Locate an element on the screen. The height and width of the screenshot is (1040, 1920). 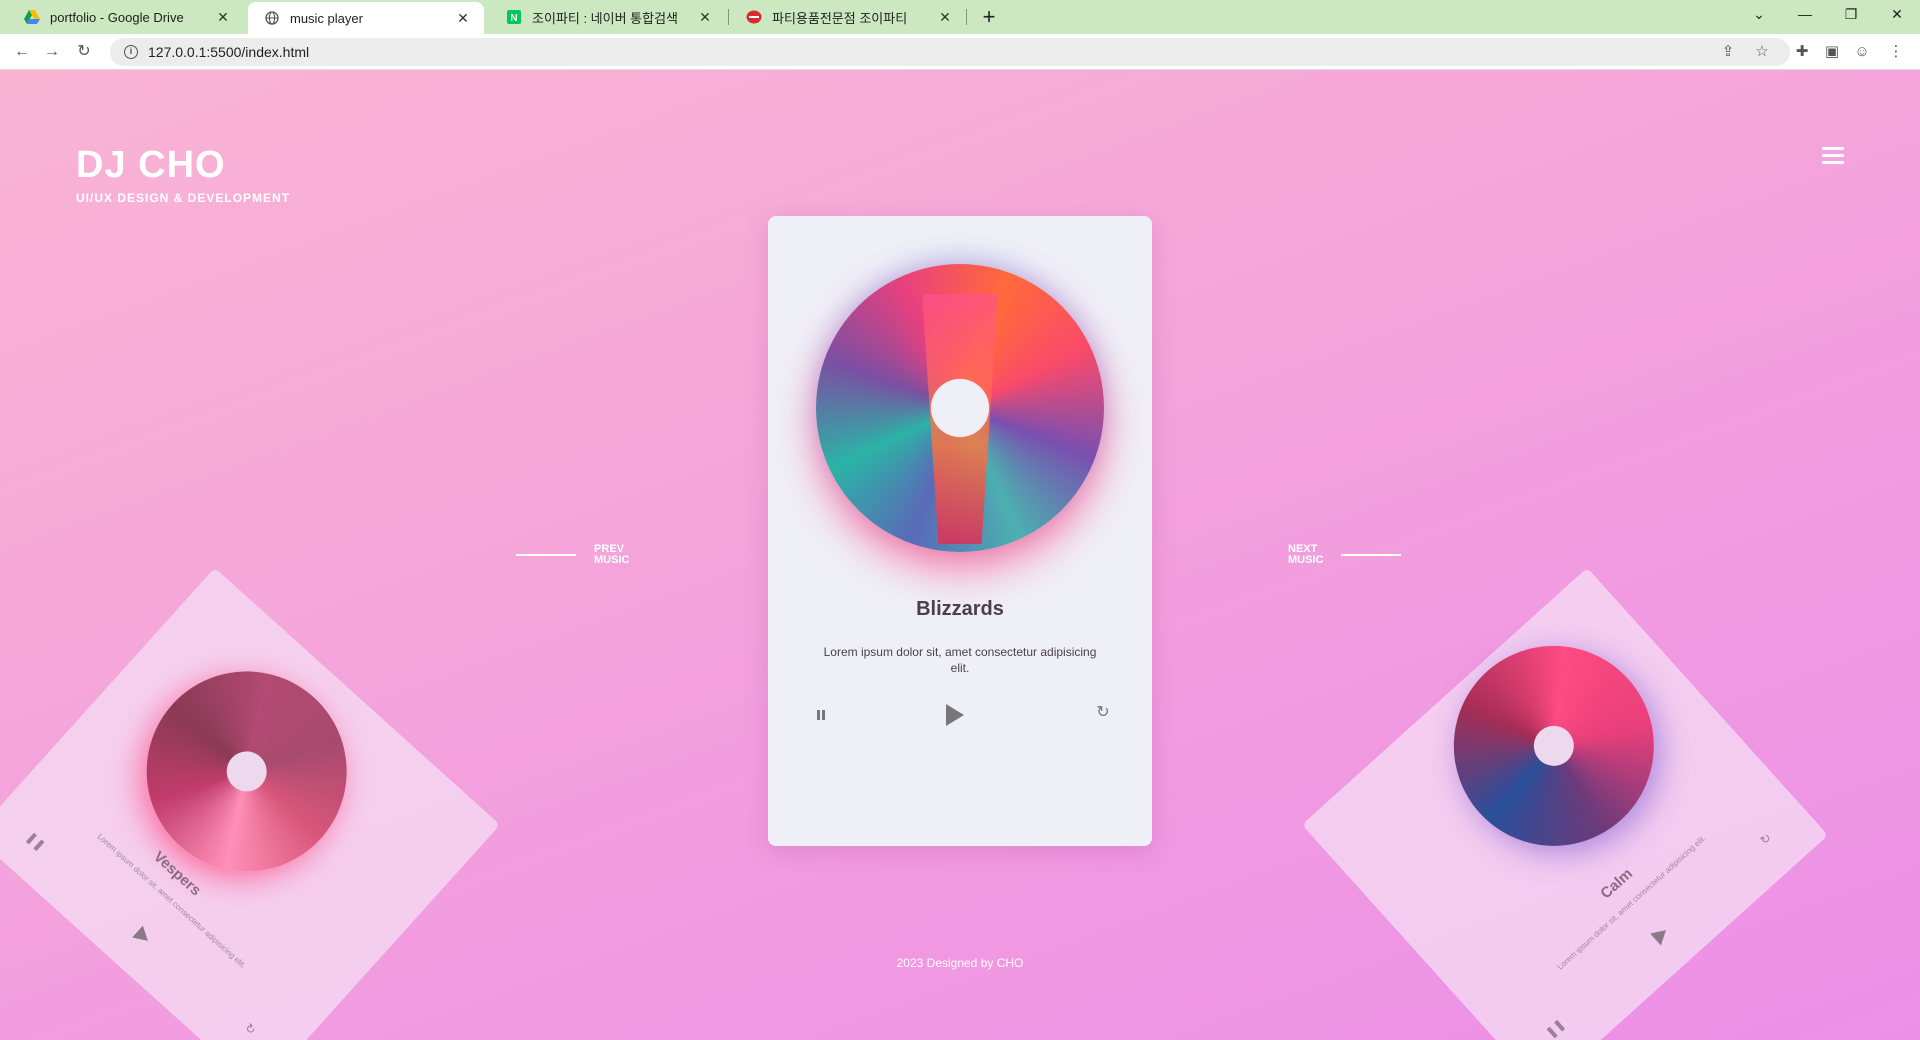
tab-google-drive: portfolio - Google Drive ✕ is located at coordinates (126, 17).